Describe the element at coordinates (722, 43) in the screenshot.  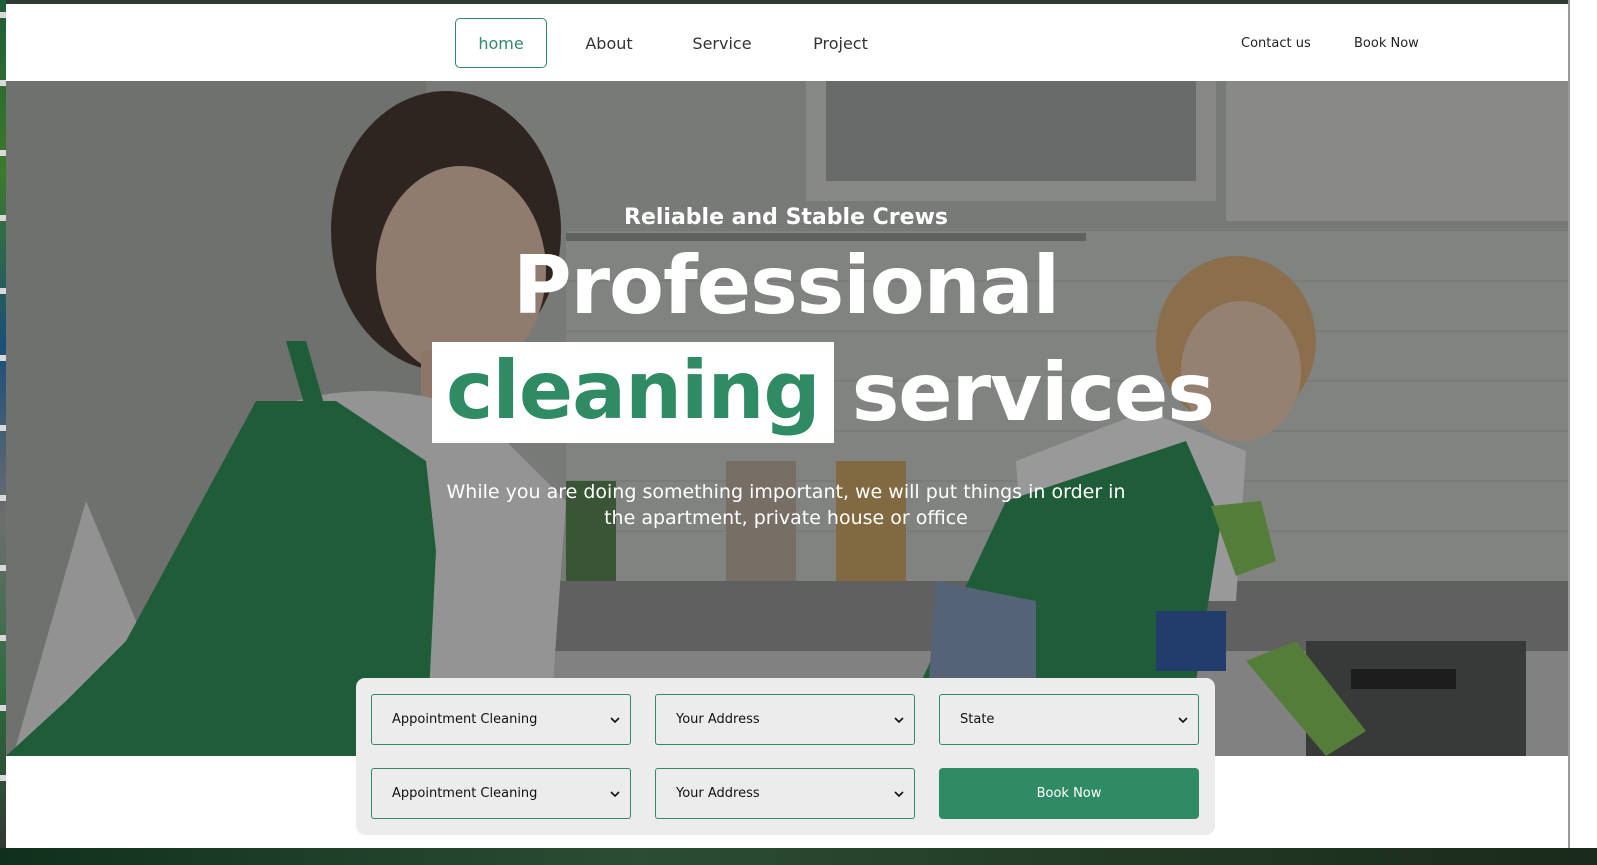
I see `nav-service-link: Service` at that location.